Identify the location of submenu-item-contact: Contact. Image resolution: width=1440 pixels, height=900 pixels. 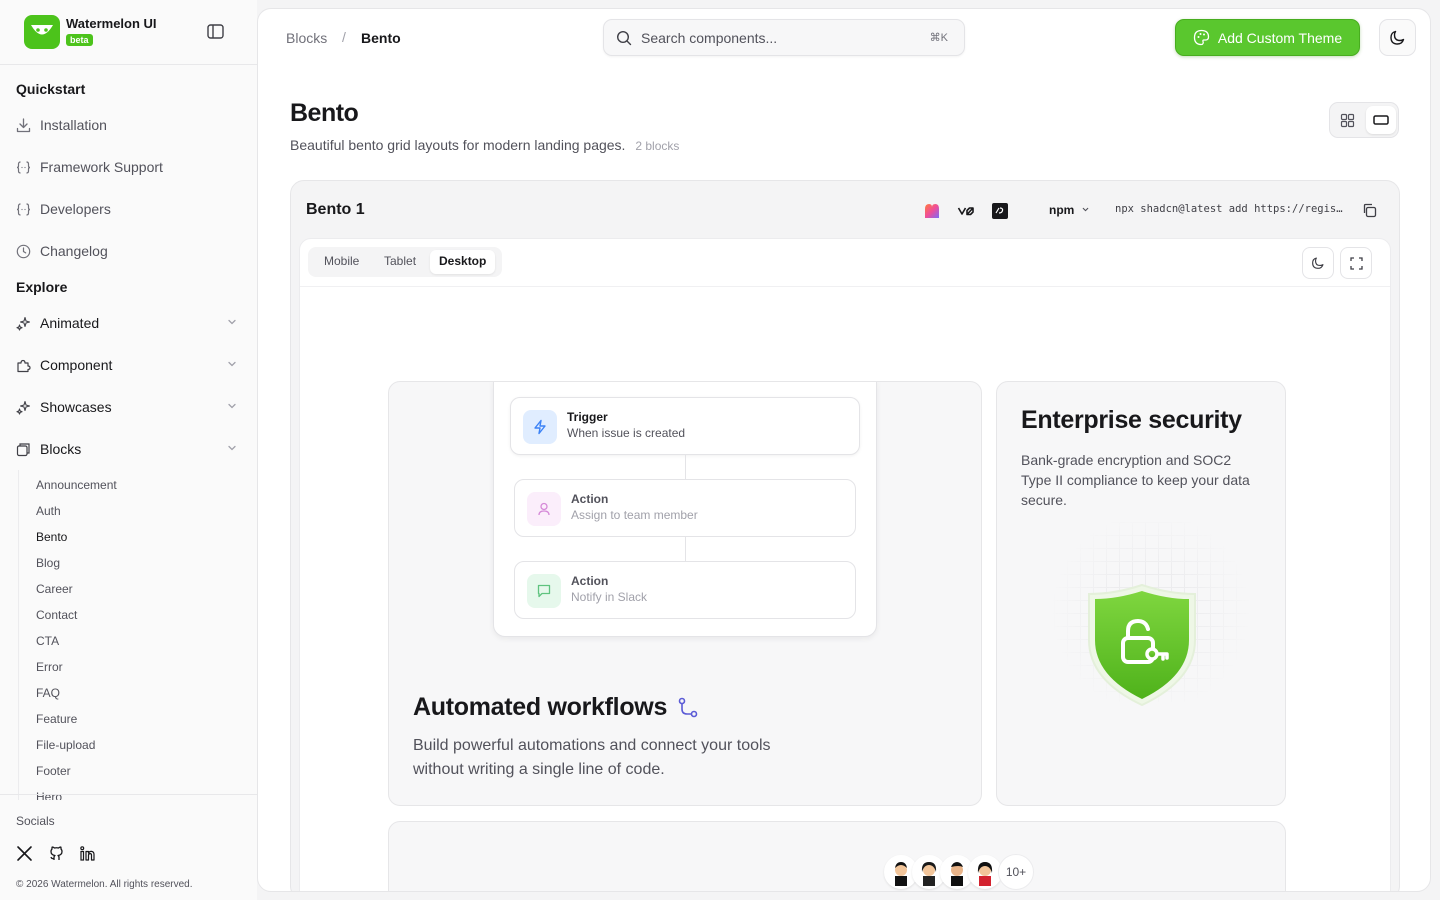
(56, 615).